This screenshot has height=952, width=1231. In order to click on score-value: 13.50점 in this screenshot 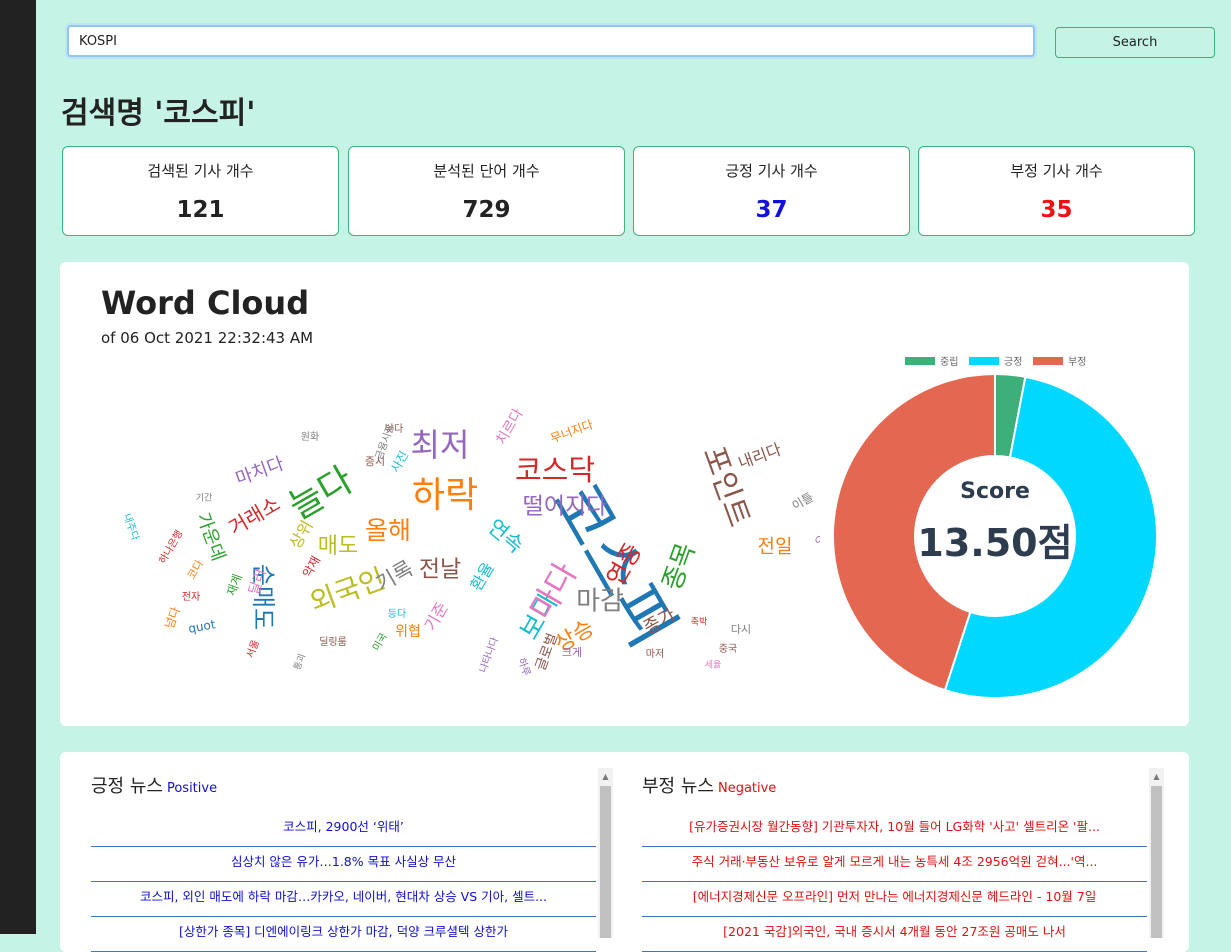, I will do `click(994, 543)`.